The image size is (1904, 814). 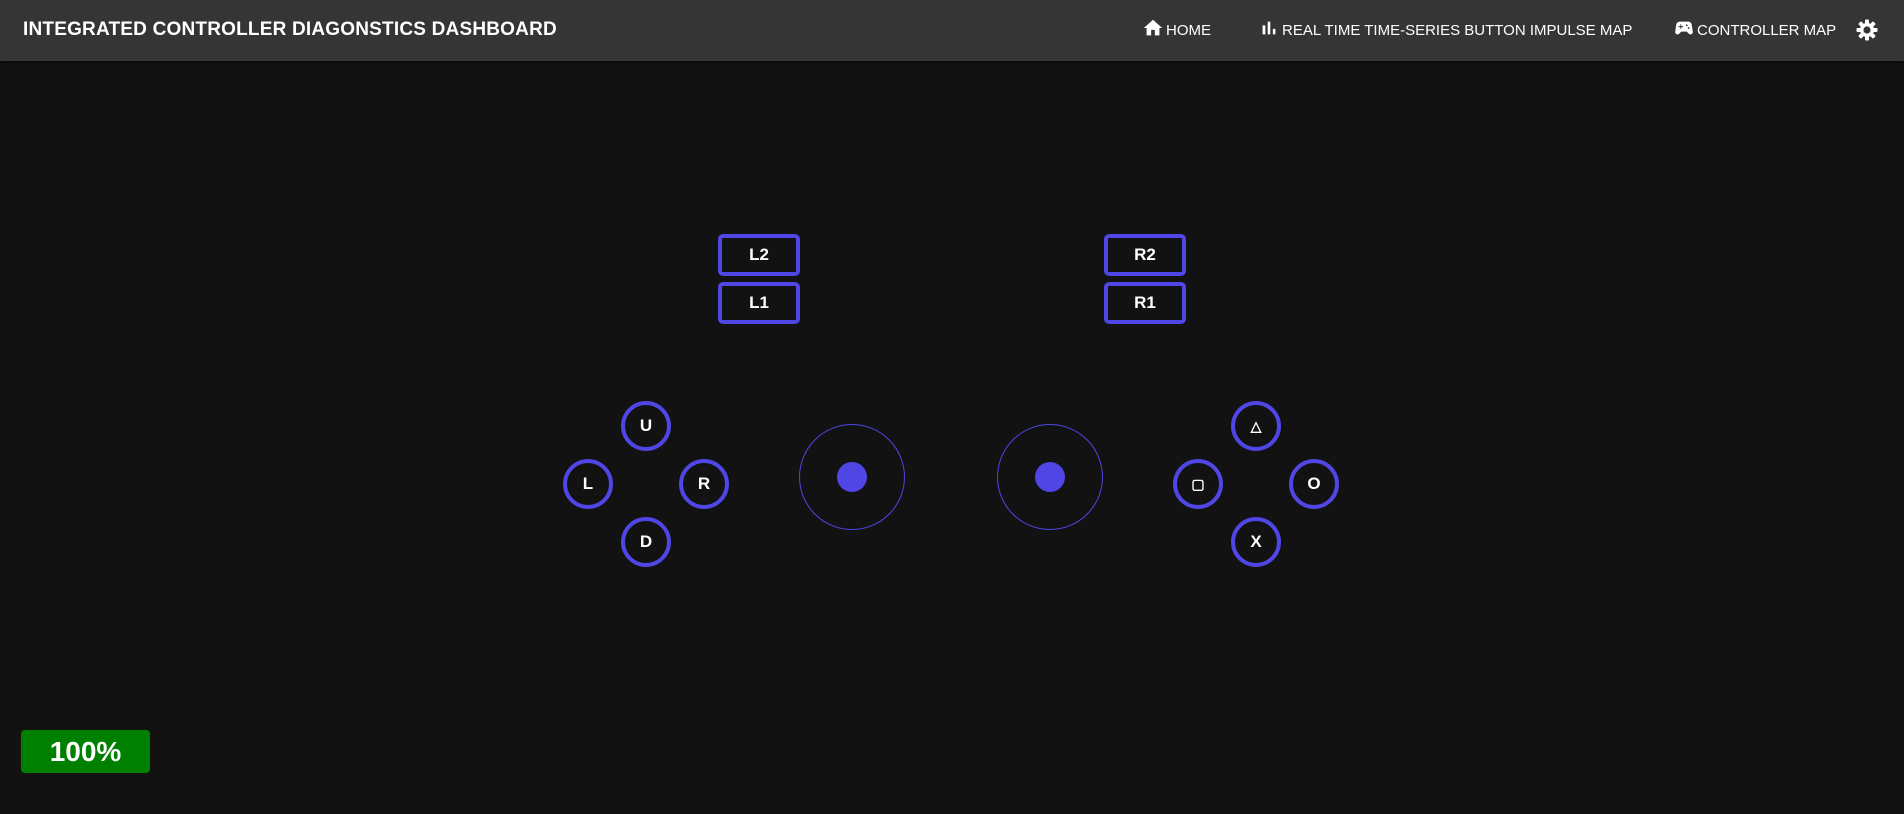 What do you see at coordinates (1145, 255) in the screenshot?
I see `r2-button: R2` at bounding box center [1145, 255].